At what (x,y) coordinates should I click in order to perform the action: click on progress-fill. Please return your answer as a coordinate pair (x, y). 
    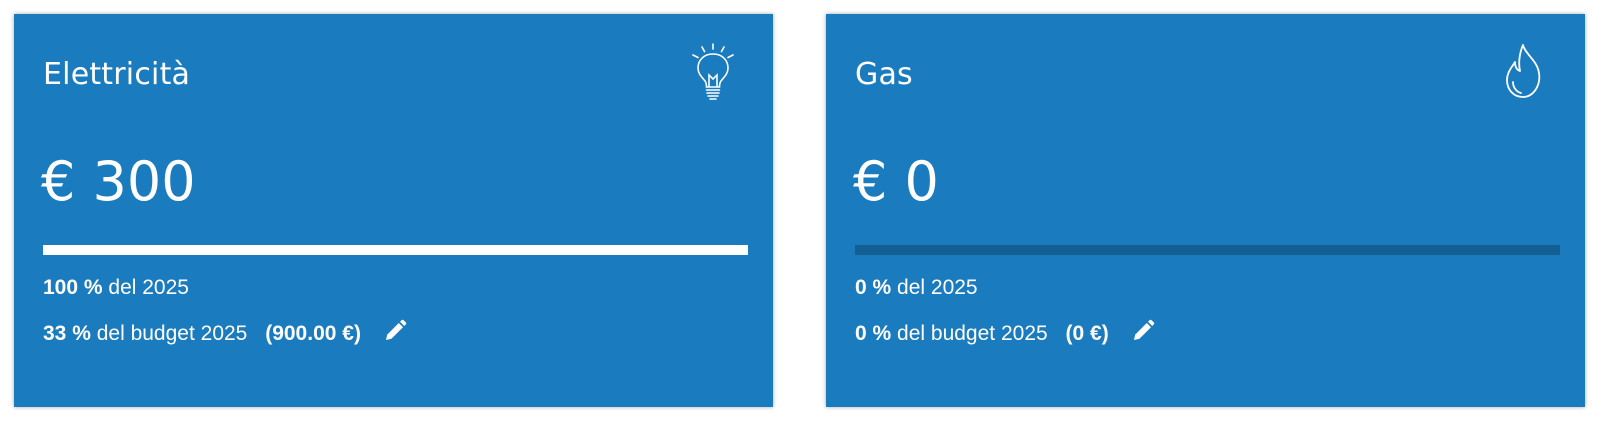
    Looking at the image, I should click on (395, 250).